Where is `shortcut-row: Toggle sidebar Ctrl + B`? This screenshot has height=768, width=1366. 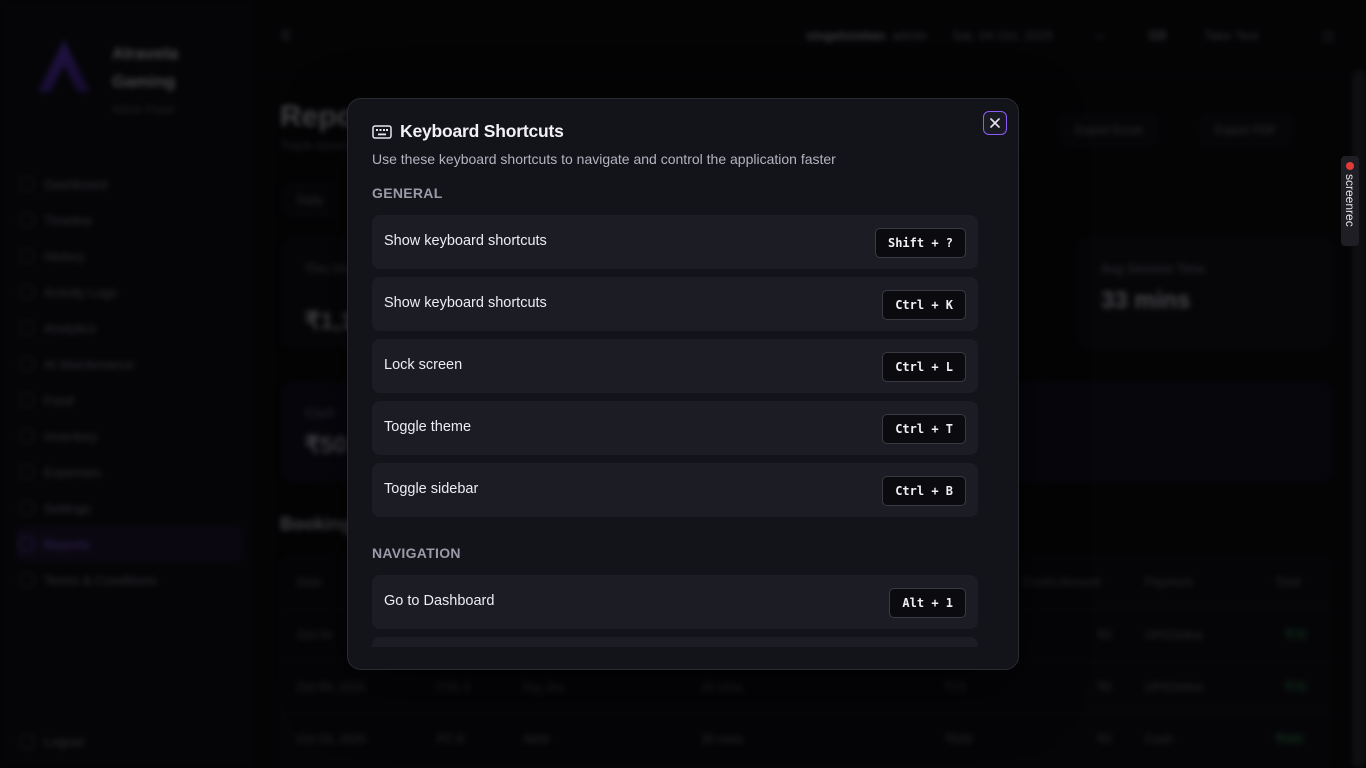
shortcut-row: Toggle sidebar Ctrl + B is located at coordinates (675, 490).